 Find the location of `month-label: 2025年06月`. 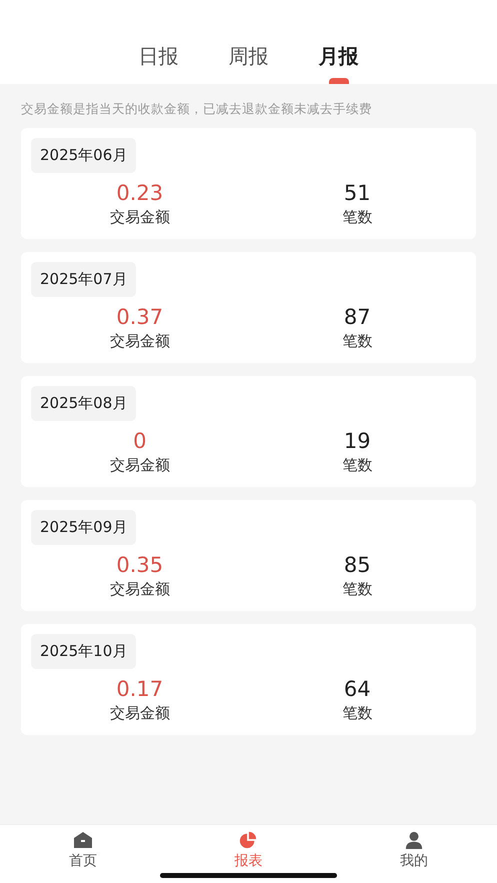

month-label: 2025年06月 is located at coordinates (83, 155).